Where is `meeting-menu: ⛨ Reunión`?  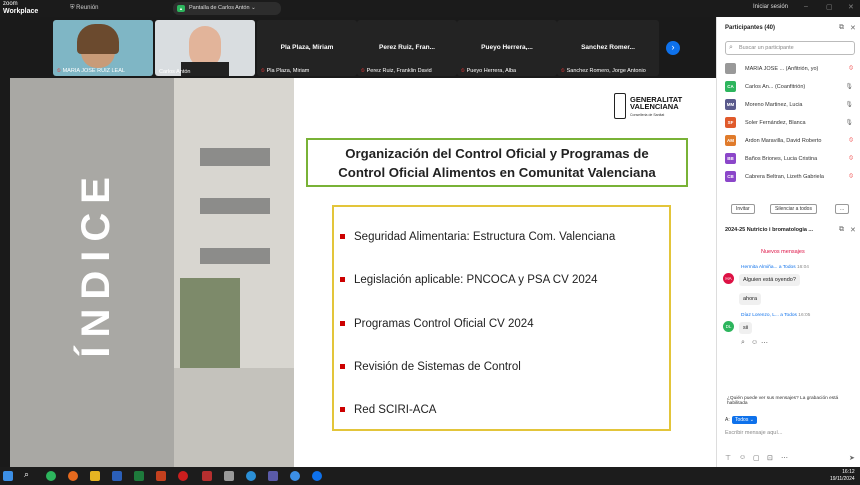 meeting-menu: ⛨ Reunión is located at coordinates (84, 8).